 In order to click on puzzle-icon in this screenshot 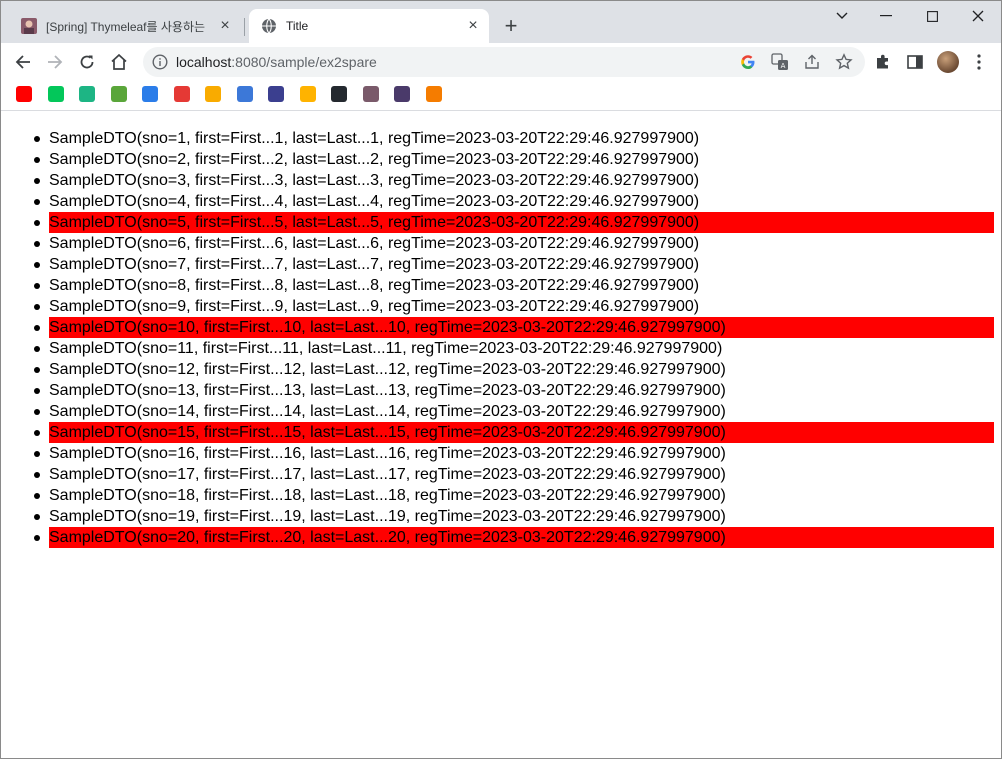, I will do `click(882, 61)`.